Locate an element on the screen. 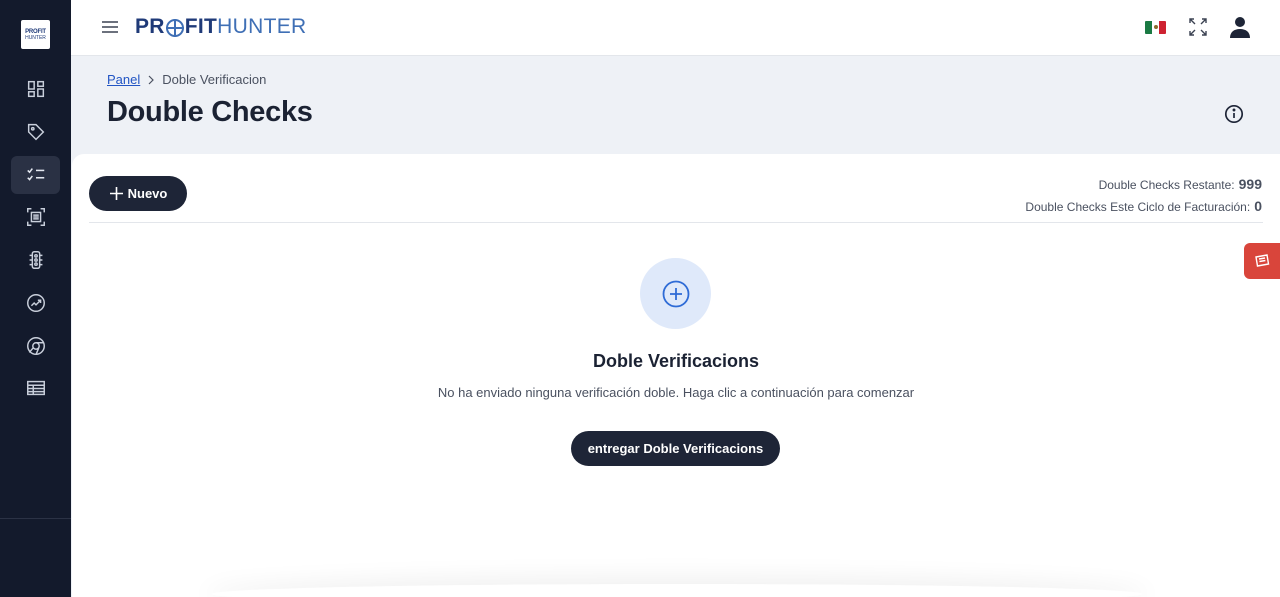  submit-double-check-button: entregar Doble Verificacions is located at coordinates (675, 448).